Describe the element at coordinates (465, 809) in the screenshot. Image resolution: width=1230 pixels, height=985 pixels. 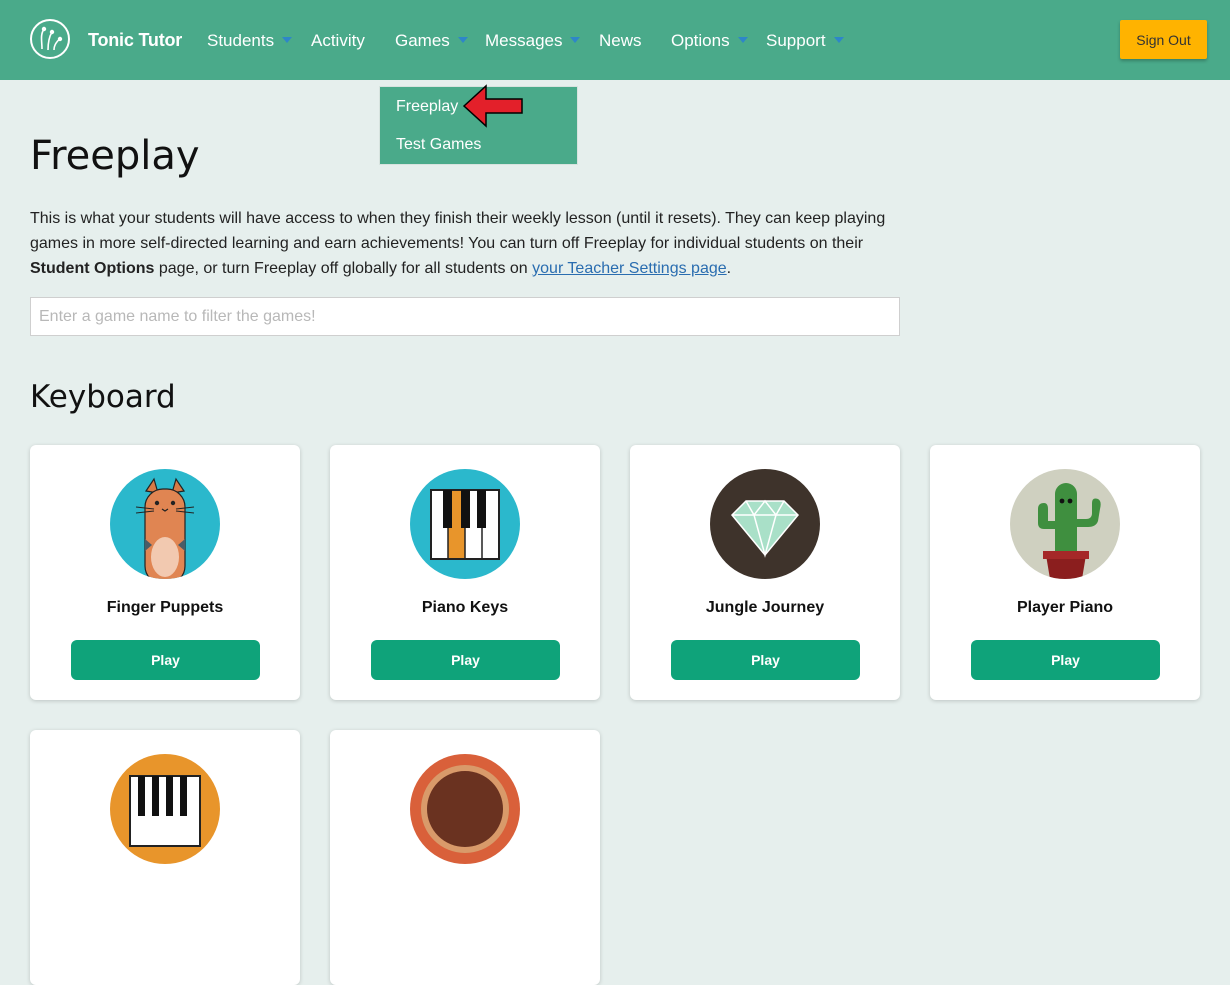
I see `drum-icon` at that location.